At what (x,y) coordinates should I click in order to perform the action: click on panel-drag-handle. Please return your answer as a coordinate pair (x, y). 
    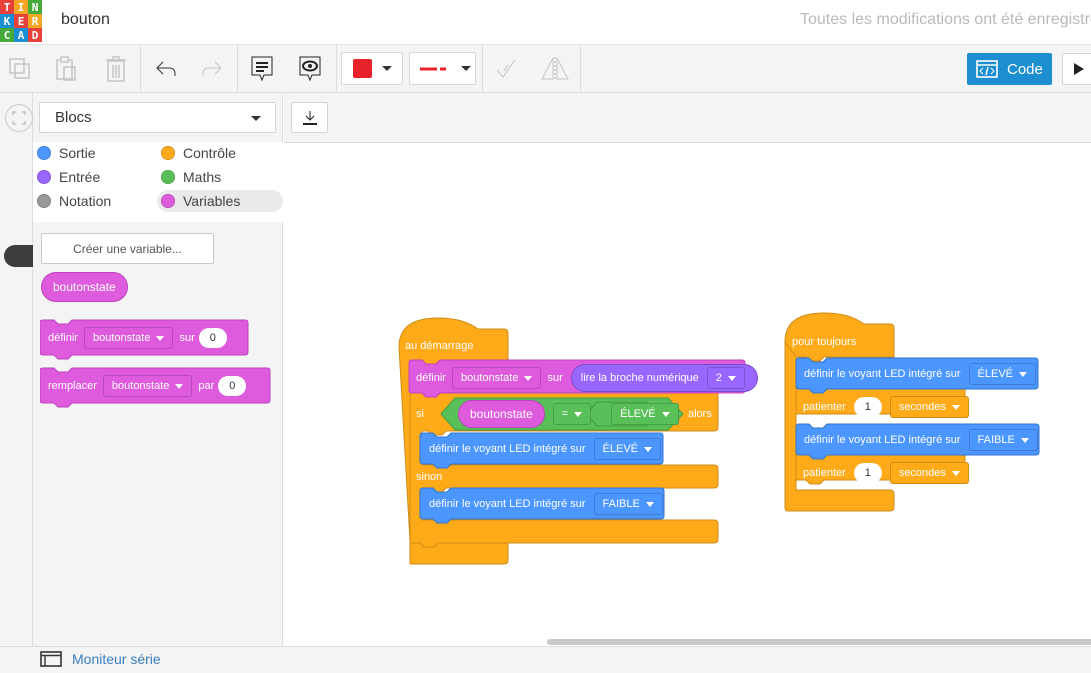
    Looking at the image, I should click on (19, 256).